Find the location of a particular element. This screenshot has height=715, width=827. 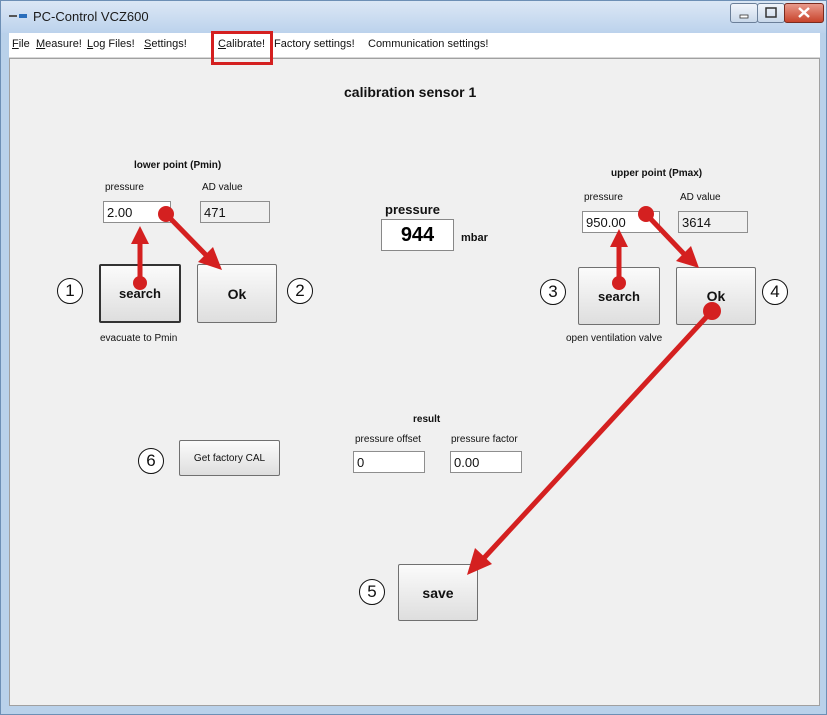

save-button: save is located at coordinates (438, 592).